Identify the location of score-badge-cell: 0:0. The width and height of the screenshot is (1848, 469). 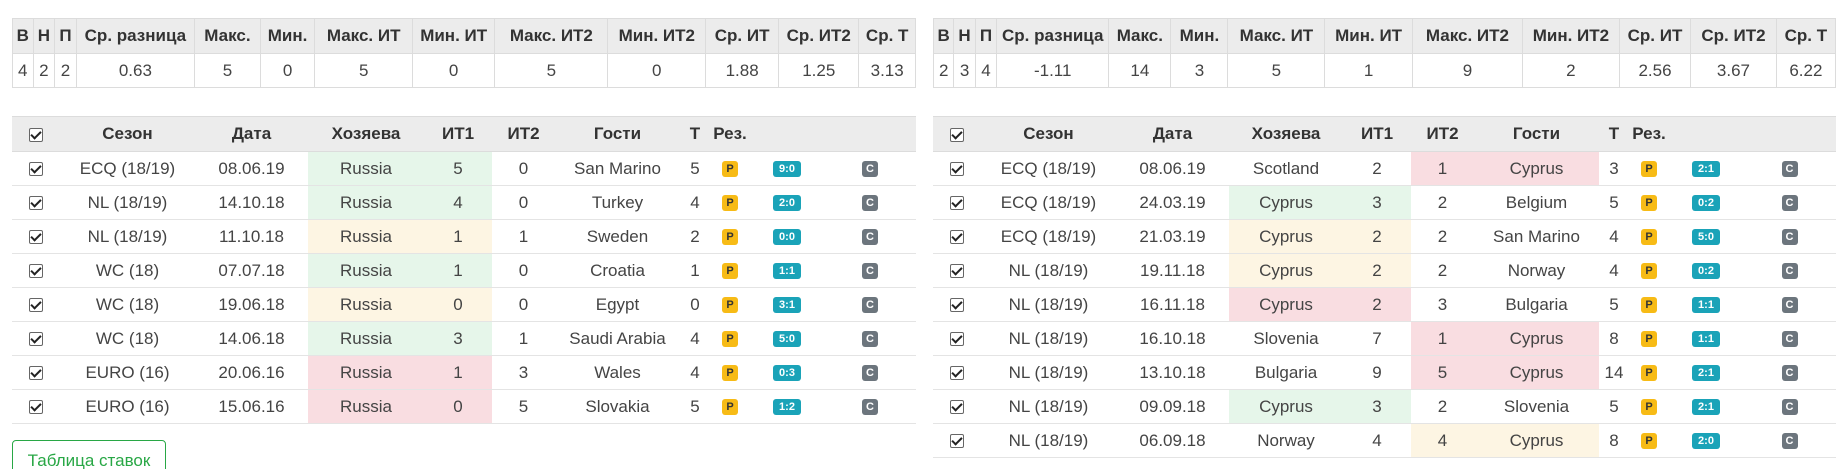
(787, 236).